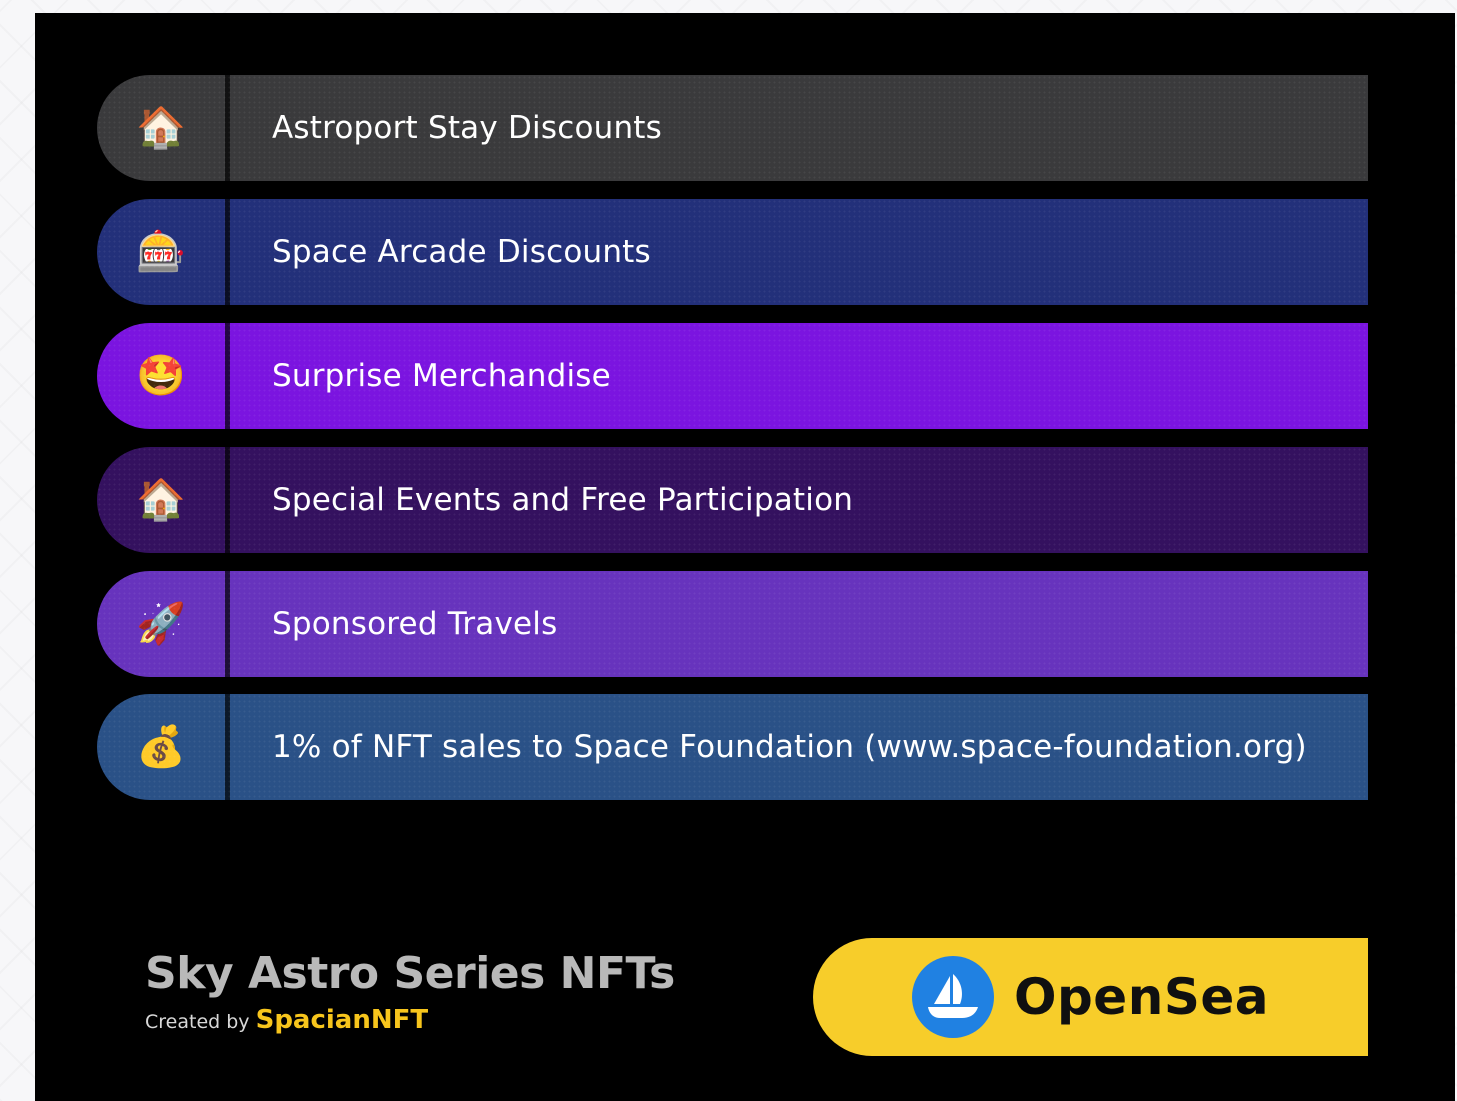 Image resolution: width=1457 pixels, height=1101 pixels. I want to click on created-by-text: Created by, so click(197, 1022).